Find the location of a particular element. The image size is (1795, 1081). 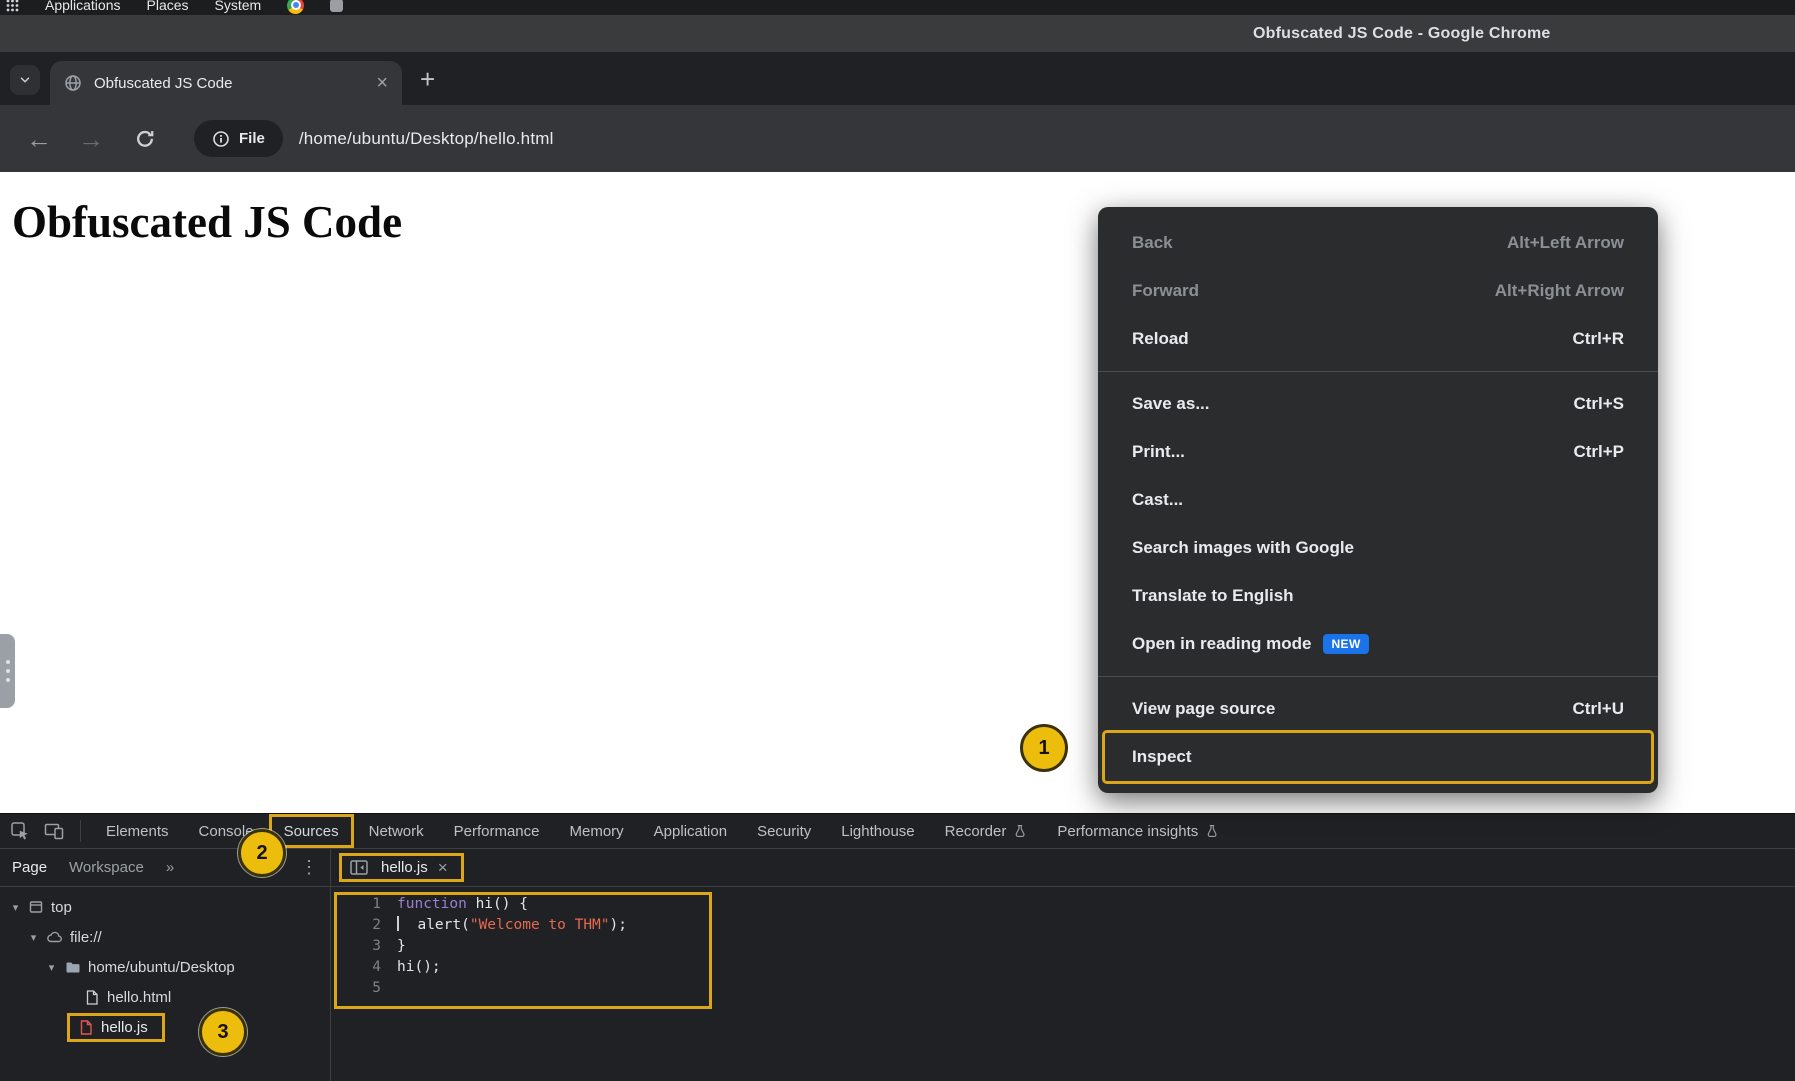

tree-item-folder: ▾ home/ubuntu/Desktop is located at coordinates (165, 967).